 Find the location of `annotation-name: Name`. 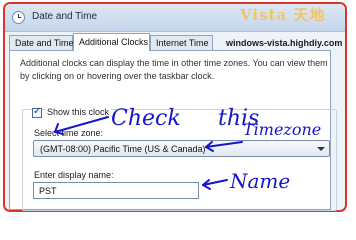

annotation-name: Name is located at coordinates (260, 181).